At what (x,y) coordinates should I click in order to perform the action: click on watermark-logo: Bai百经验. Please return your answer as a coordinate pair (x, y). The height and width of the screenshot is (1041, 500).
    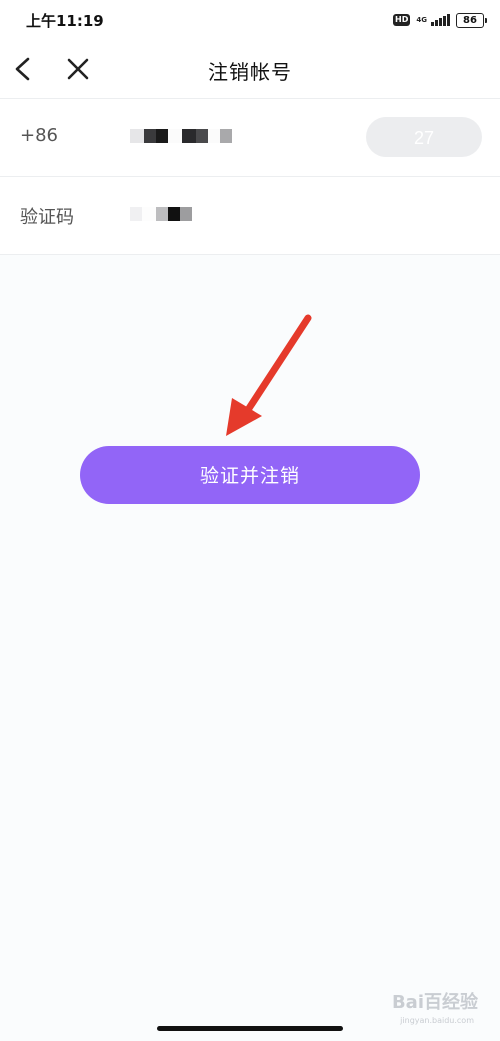
    Looking at the image, I should click on (434, 1002).